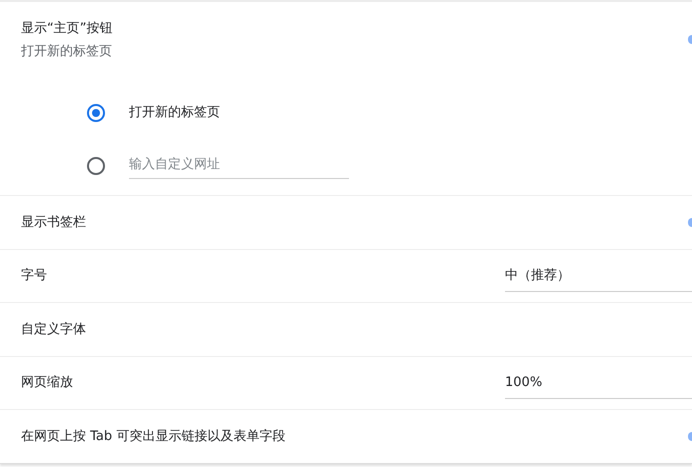 This screenshot has width=692, height=467. I want to click on setting-subtitle: 打开新的标签页, so click(67, 51).